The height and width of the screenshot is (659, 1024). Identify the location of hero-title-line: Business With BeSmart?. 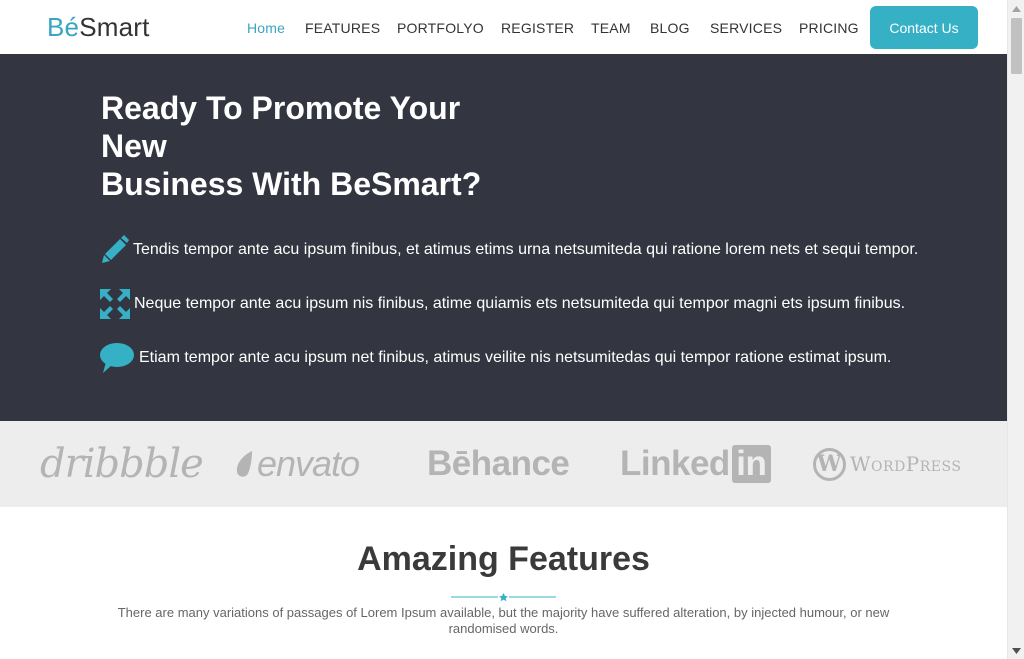
(291, 184).